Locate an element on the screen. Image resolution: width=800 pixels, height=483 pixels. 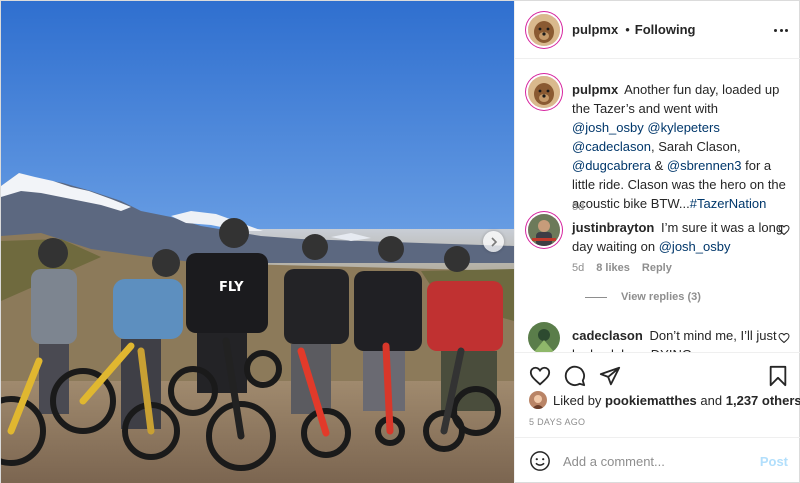
share-icon is located at coordinates (610, 376).